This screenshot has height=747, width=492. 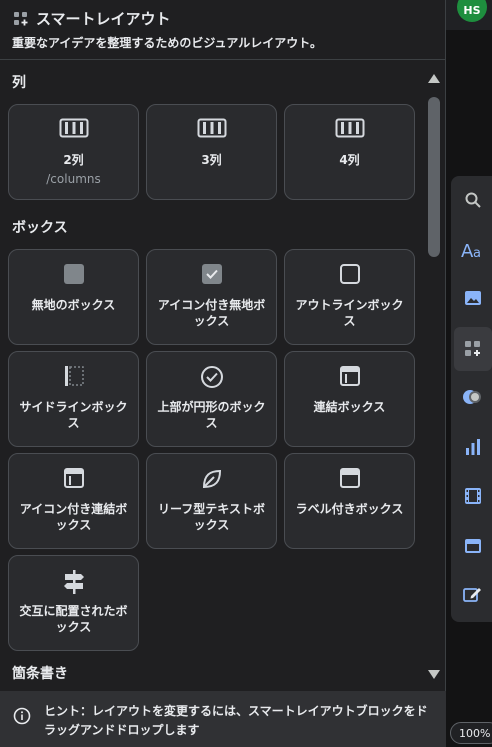 I want to click on card-label: ラベル付きボックス, so click(x=349, y=509).